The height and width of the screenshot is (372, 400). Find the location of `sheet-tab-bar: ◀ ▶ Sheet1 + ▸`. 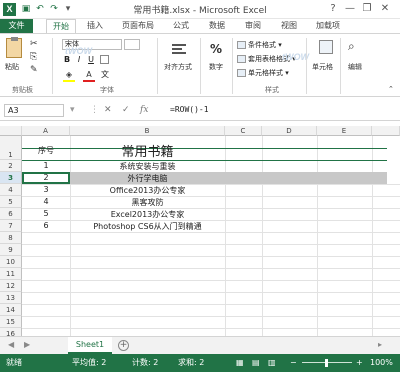

sheet-tab-bar: ◀ ▶ Sheet1 + ▸ is located at coordinates (200, 345).